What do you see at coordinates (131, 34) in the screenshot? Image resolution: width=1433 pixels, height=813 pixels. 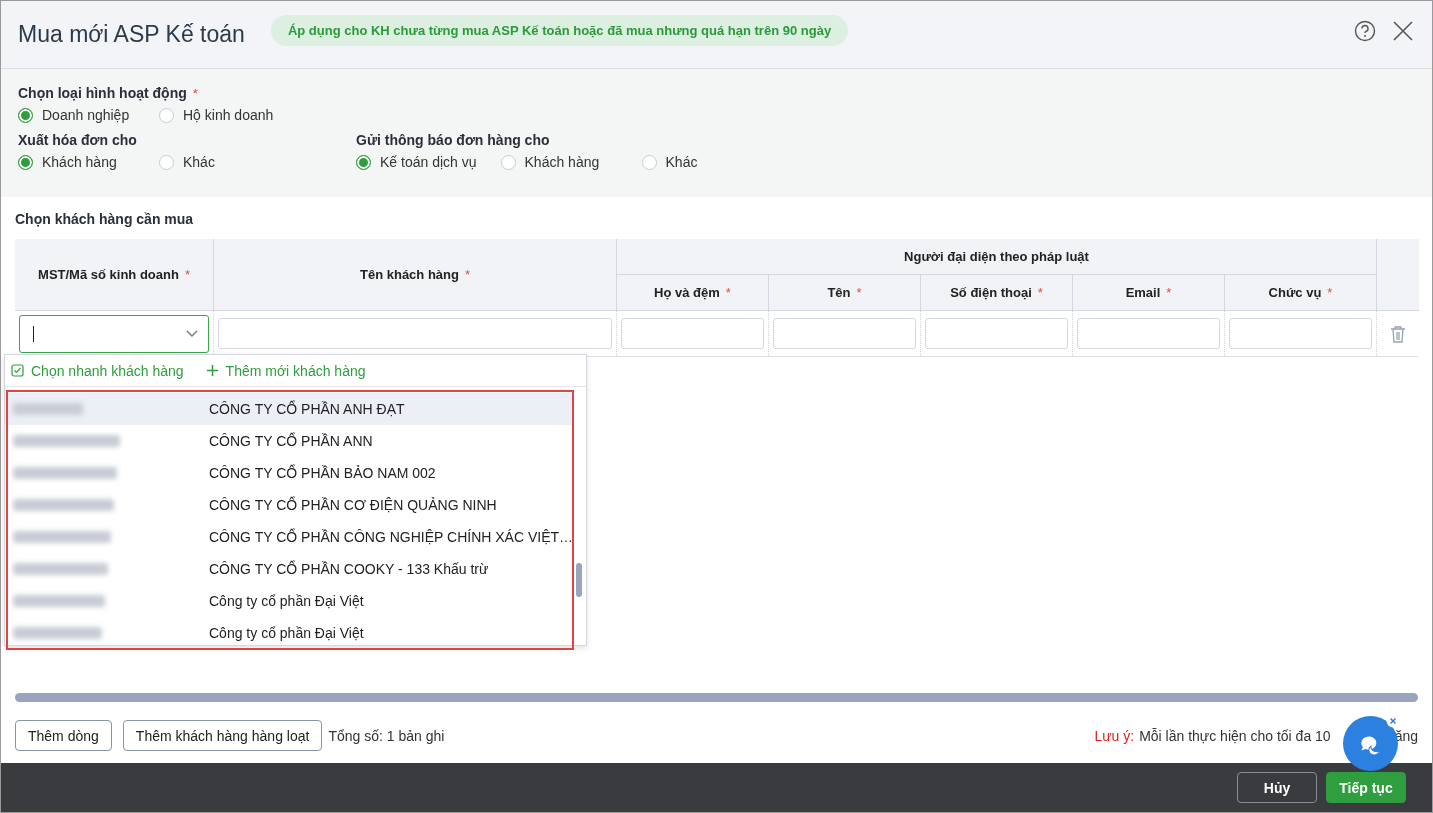 I see `dialog-title: Mua mới ASP Kế toán` at bounding box center [131, 34].